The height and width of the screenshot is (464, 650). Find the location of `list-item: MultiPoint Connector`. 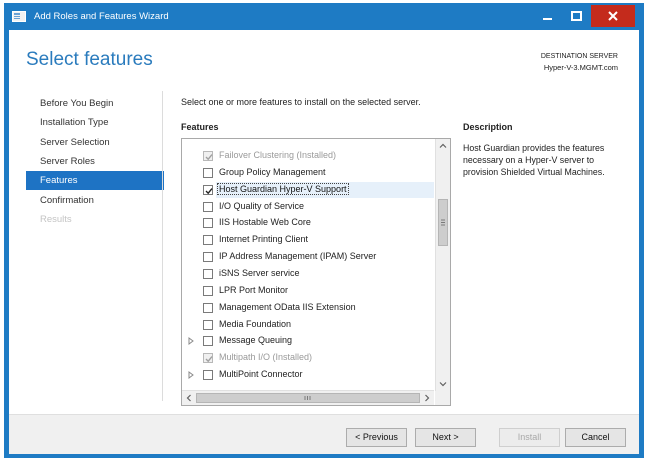

list-item: MultiPoint Connector is located at coordinates (308, 375).